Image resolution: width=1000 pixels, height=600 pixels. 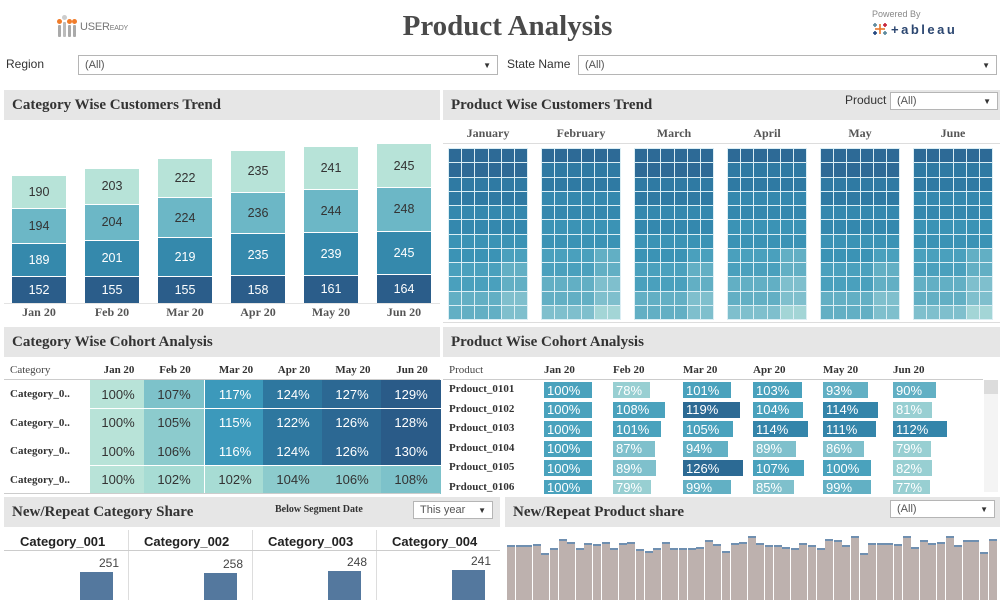 I want to click on segment-date-dropdown: This year ▼, so click(x=453, y=510).